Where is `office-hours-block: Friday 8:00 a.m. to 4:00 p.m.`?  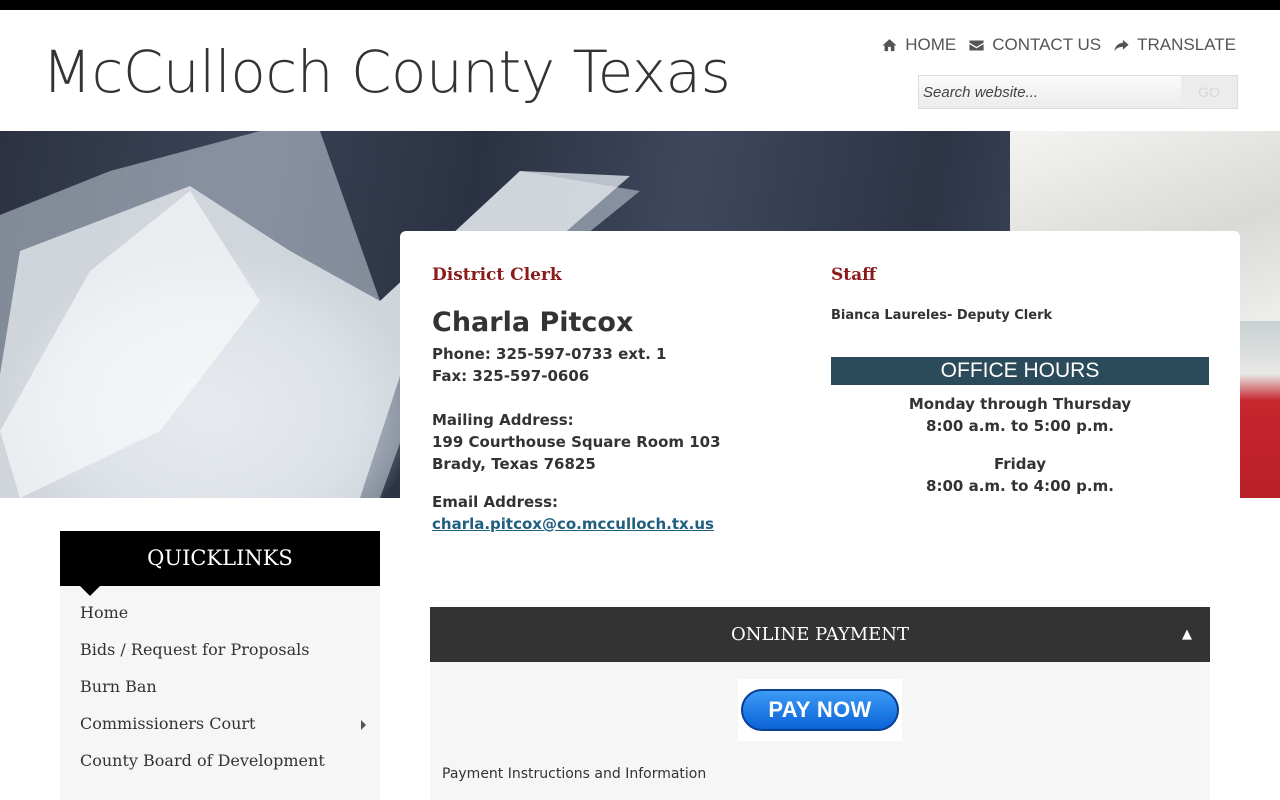
office-hours-block: Friday 8:00 a.m. to 4:00 p.m. is located at coordinates (1020, 475).